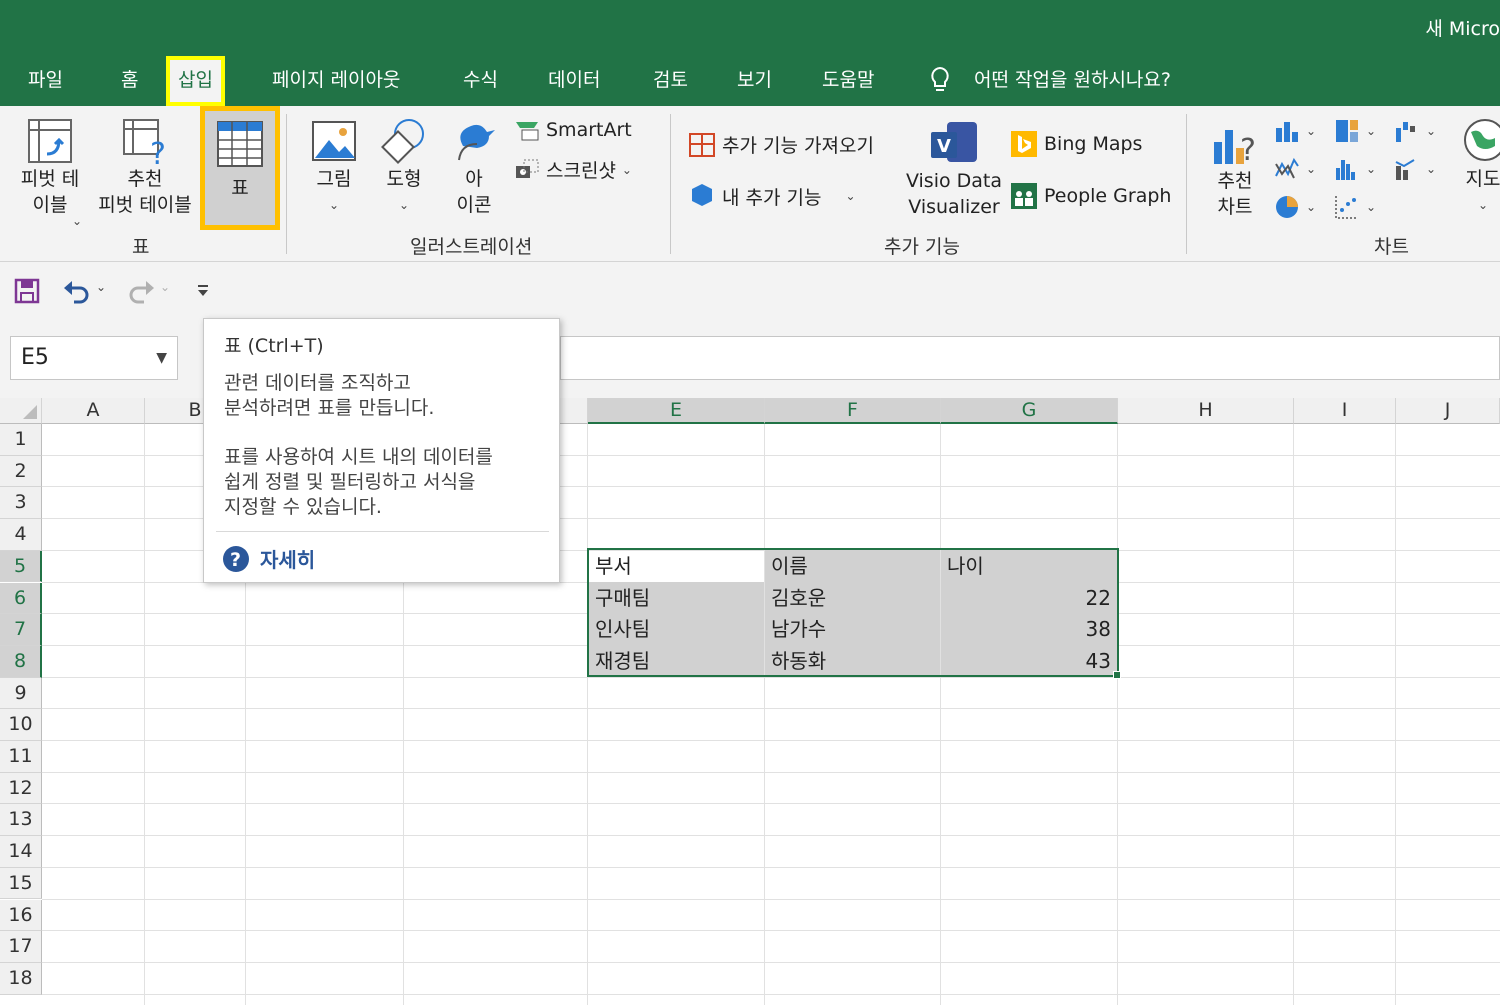  I want to click on people-graph-button: People Graph, so click(1090, 196).